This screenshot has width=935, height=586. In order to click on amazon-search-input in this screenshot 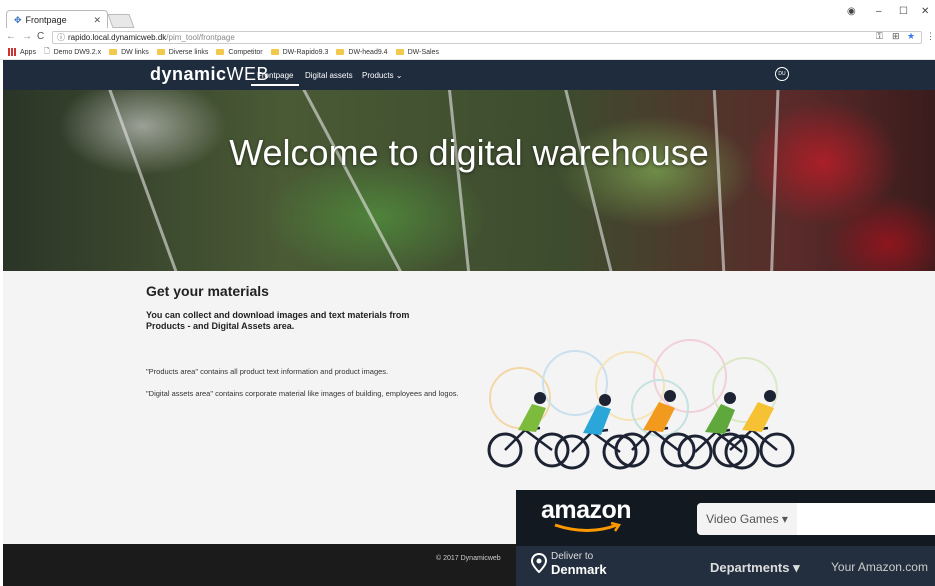, I will do `click(866, 519)`.